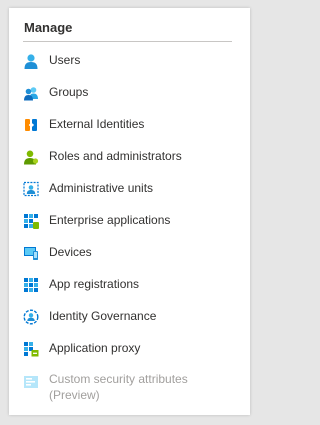  What do you see at coordinates (129, 253) in the screenshot?
I see `menu-item-devices: Devices` at bounding box center [129, 253].